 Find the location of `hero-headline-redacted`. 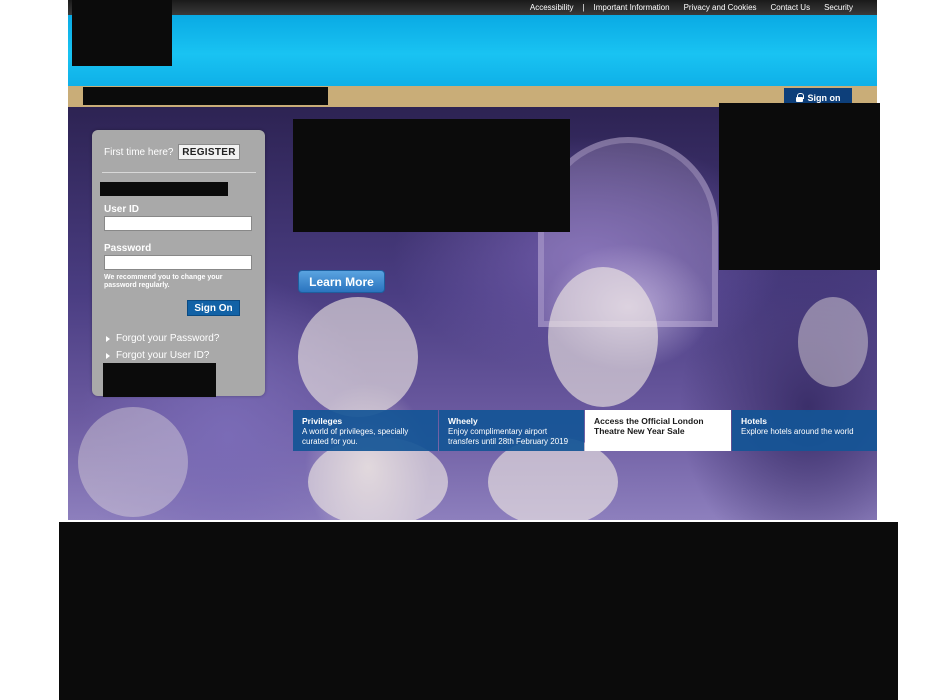

hero-headline-redacted is located at coordinates (431, 175).